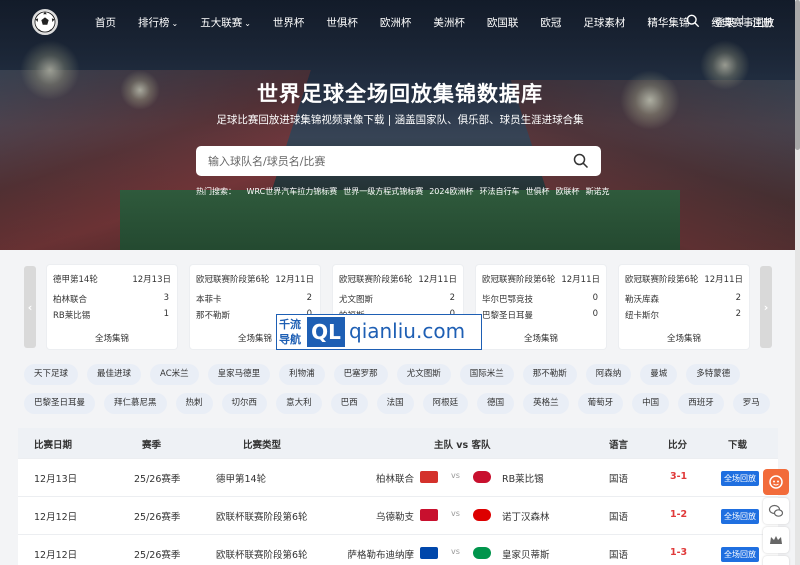  What do you see at coordinates (797, 282) in the screenshot?
I see `scrollbar` at bounding box center [797, 282].